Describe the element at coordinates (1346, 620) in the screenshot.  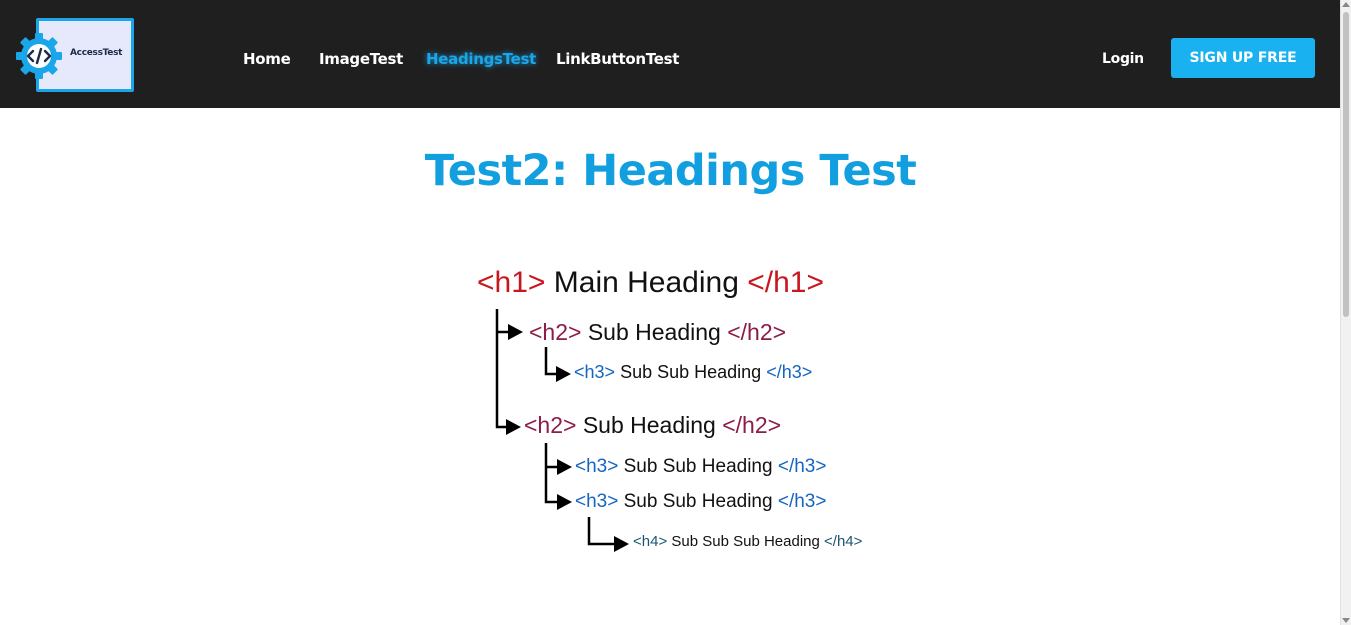
I see `scroll-down-icon` at that location.